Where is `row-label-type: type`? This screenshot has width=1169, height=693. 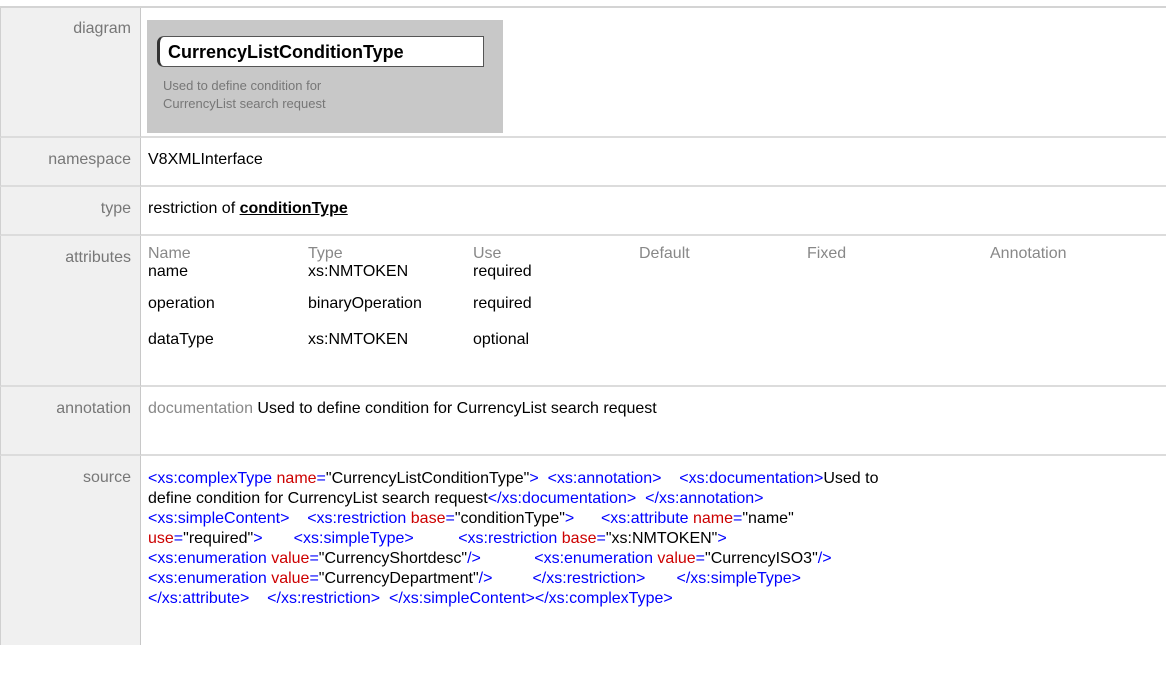
row-label-type: type is located at coordinates (70, 211).